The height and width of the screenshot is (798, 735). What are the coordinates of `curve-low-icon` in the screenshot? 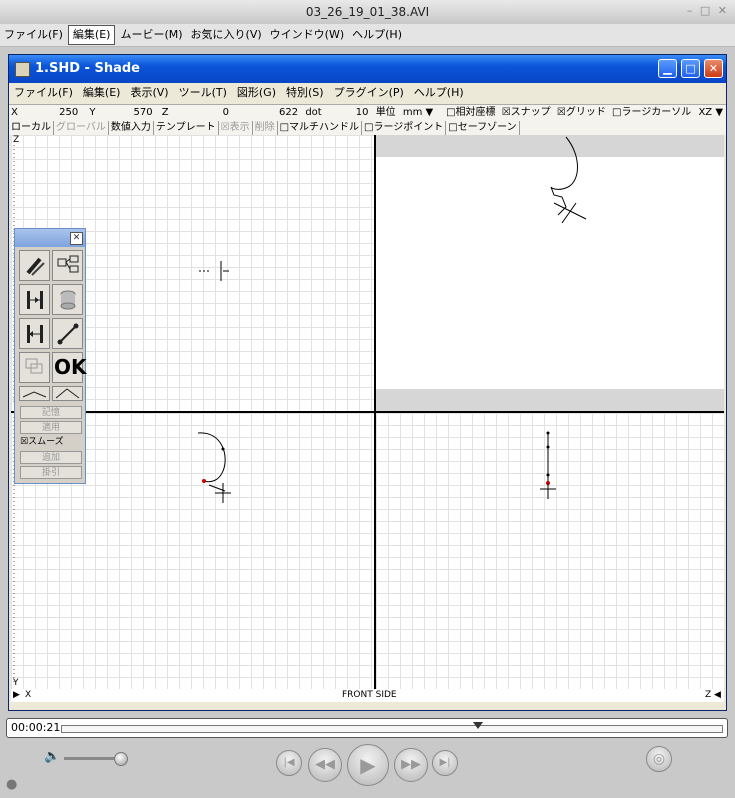 It's located at (34, 394).